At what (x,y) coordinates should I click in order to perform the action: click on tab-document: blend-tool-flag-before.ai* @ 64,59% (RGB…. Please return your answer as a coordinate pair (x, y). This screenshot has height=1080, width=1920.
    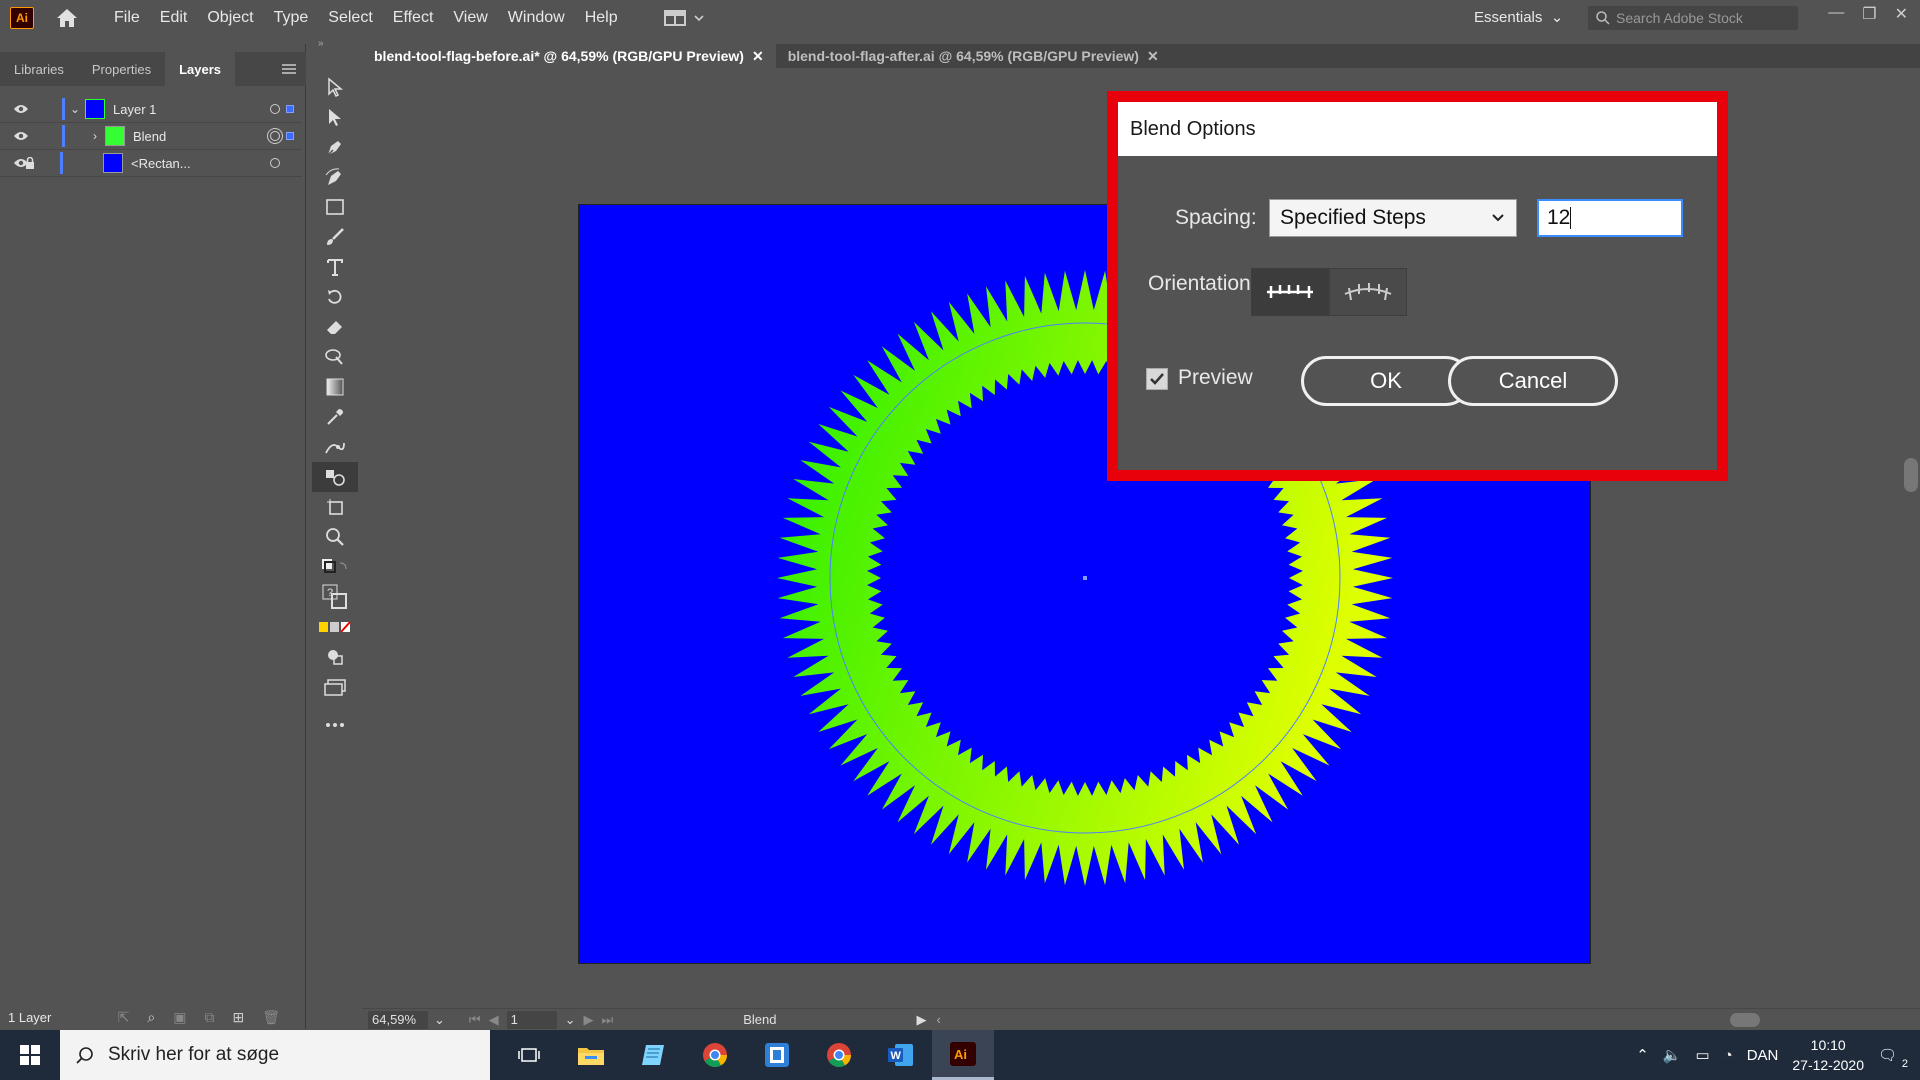
    Looking at the image, I should click on (569, 56).